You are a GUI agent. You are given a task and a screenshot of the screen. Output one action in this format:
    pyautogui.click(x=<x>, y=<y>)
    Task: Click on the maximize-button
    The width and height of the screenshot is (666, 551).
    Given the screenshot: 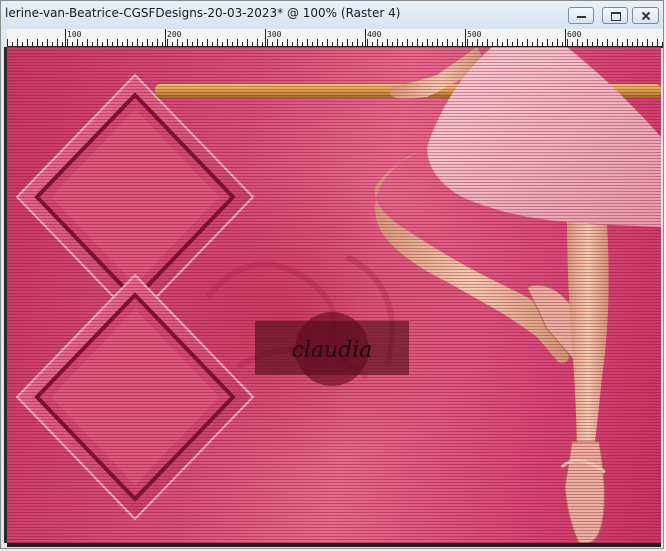 What is the action you would take?
    pyautogui.click(x=615, y=15)
    